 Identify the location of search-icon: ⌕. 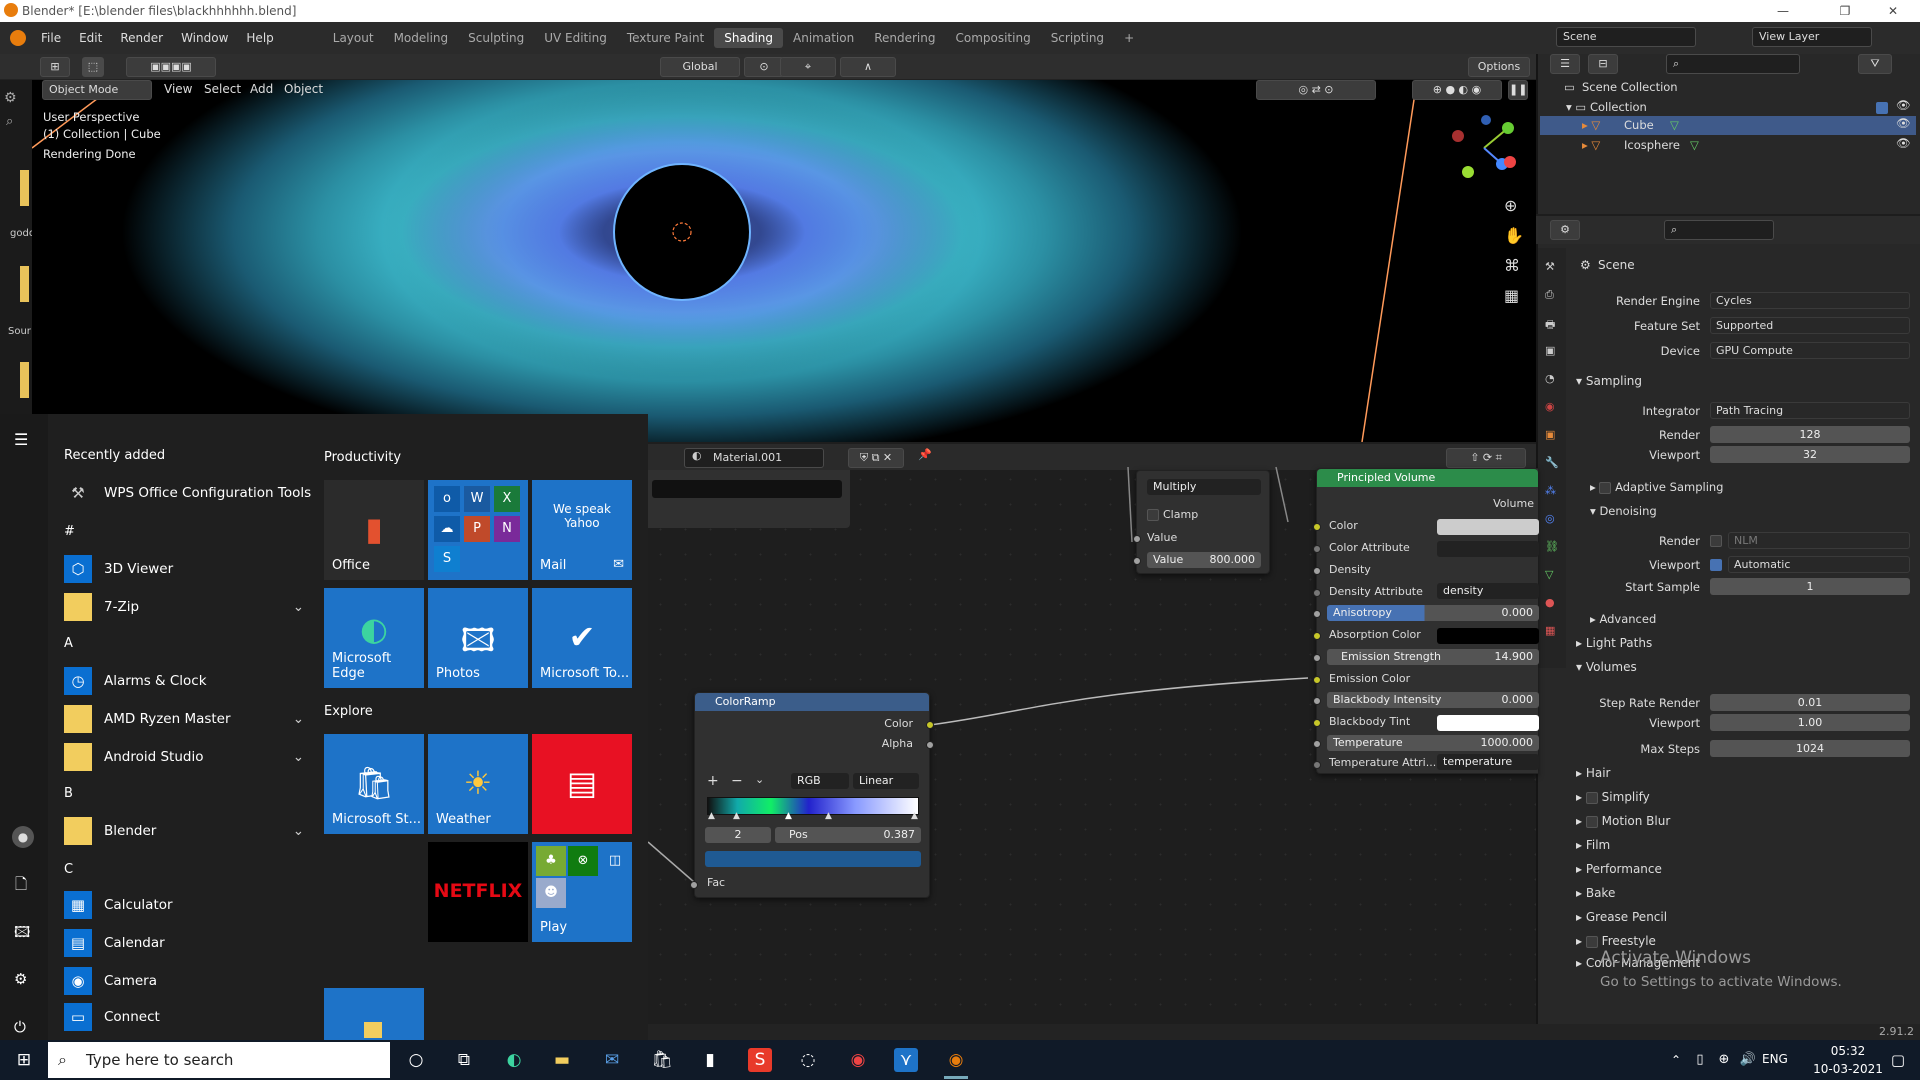
(9, 121).